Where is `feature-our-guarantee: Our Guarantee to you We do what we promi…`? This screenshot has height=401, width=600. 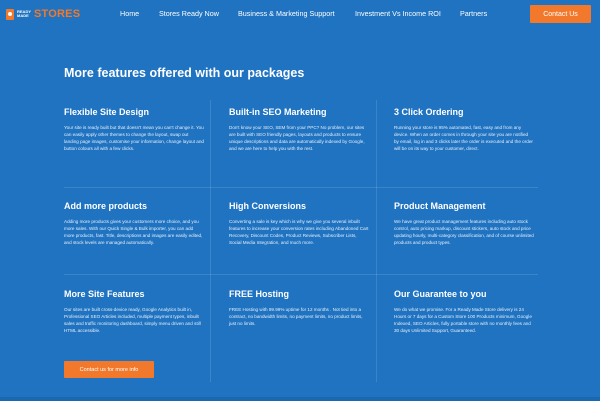
feature-our-guarantee: Our Guarantee to you We do what we promi… is located at coordinates (464, 311).